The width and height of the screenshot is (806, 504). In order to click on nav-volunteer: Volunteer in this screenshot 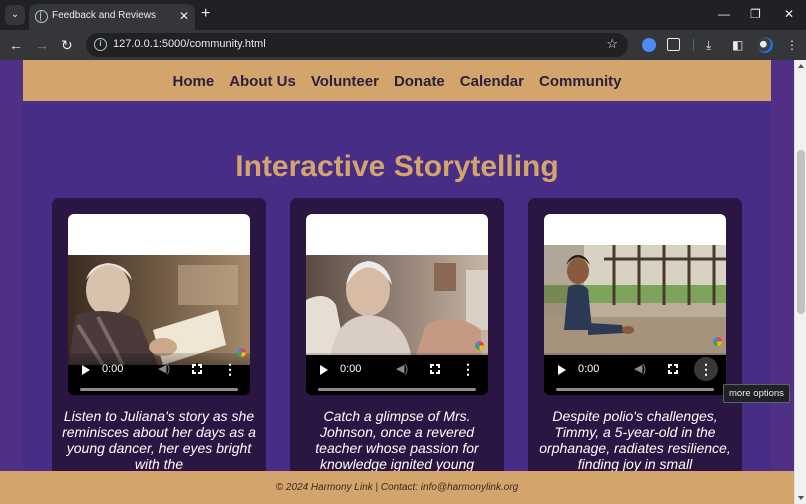, I will do `click(345, 81)`.